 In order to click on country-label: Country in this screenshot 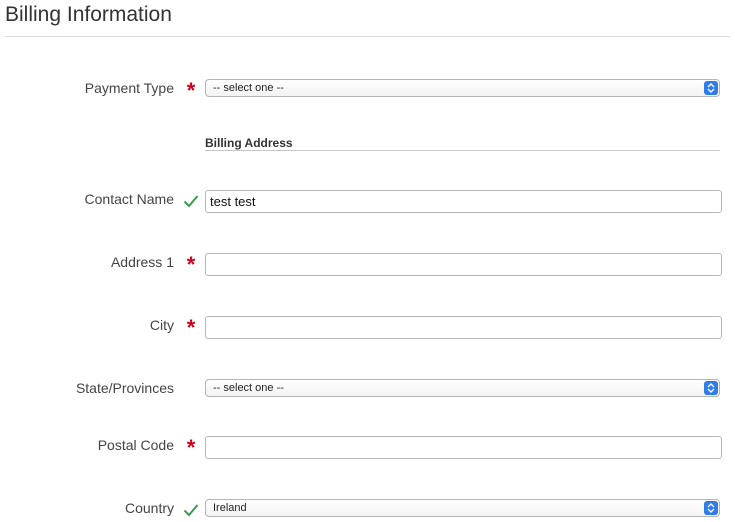, I will do `click(149, 508)`.